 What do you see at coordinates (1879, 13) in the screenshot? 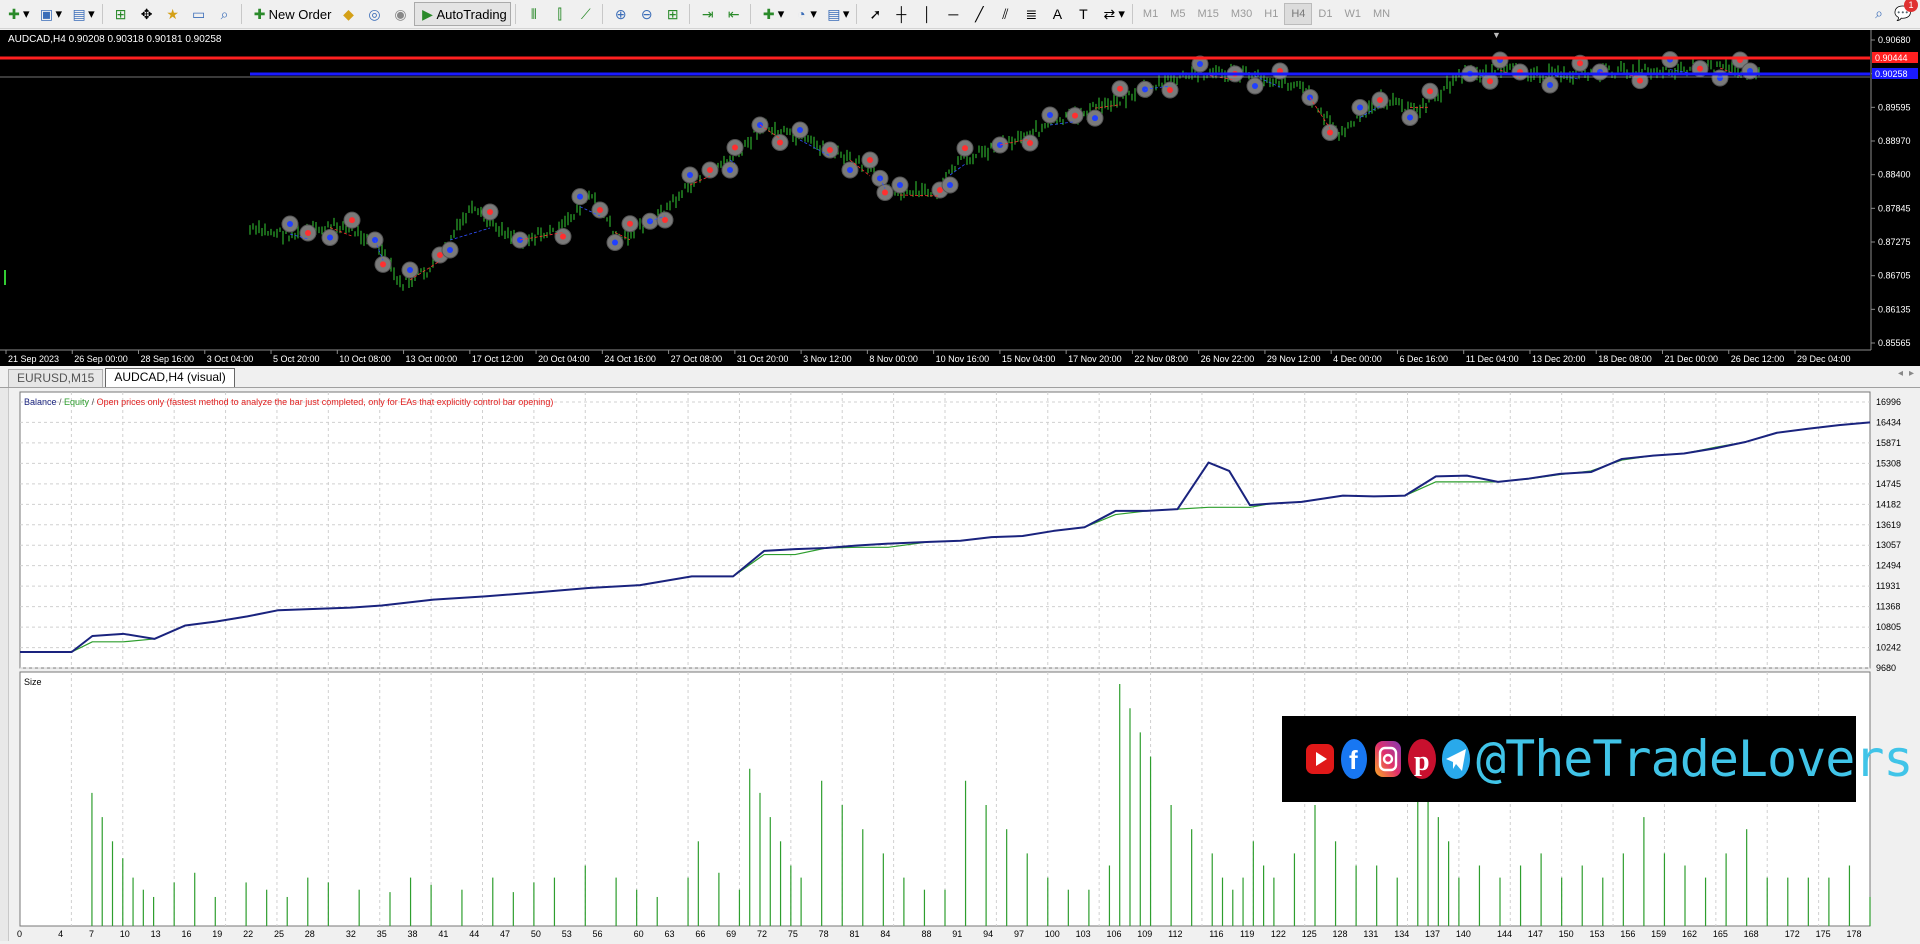
I see `search-icon: ⌕` at bounding box center [1879, 13].